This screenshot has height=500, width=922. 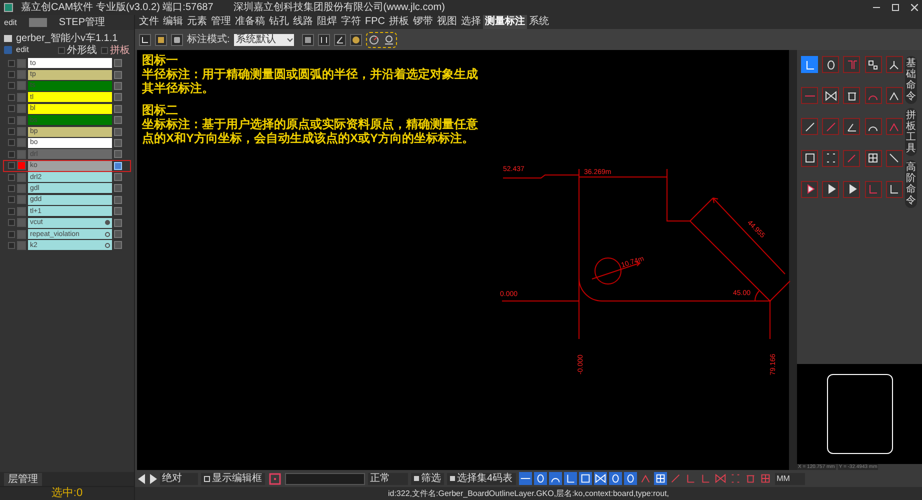 I want to click on menu-tab: FPC, so click(x=375, y=22).